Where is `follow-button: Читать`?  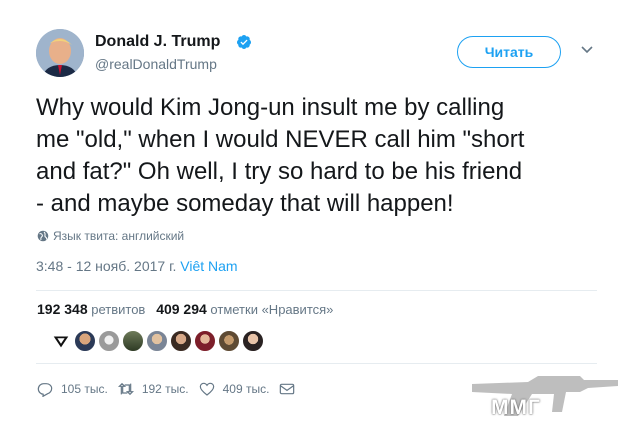 follow-button: Читать is located at coordinates (509, 52).